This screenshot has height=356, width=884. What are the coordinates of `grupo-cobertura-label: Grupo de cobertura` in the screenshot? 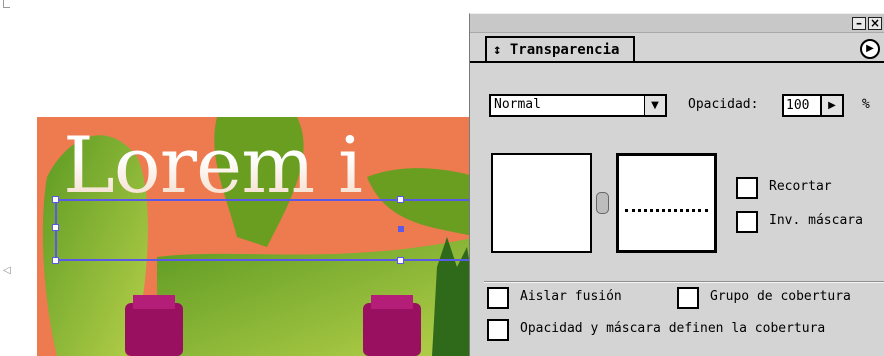 It's located at (780, 296).